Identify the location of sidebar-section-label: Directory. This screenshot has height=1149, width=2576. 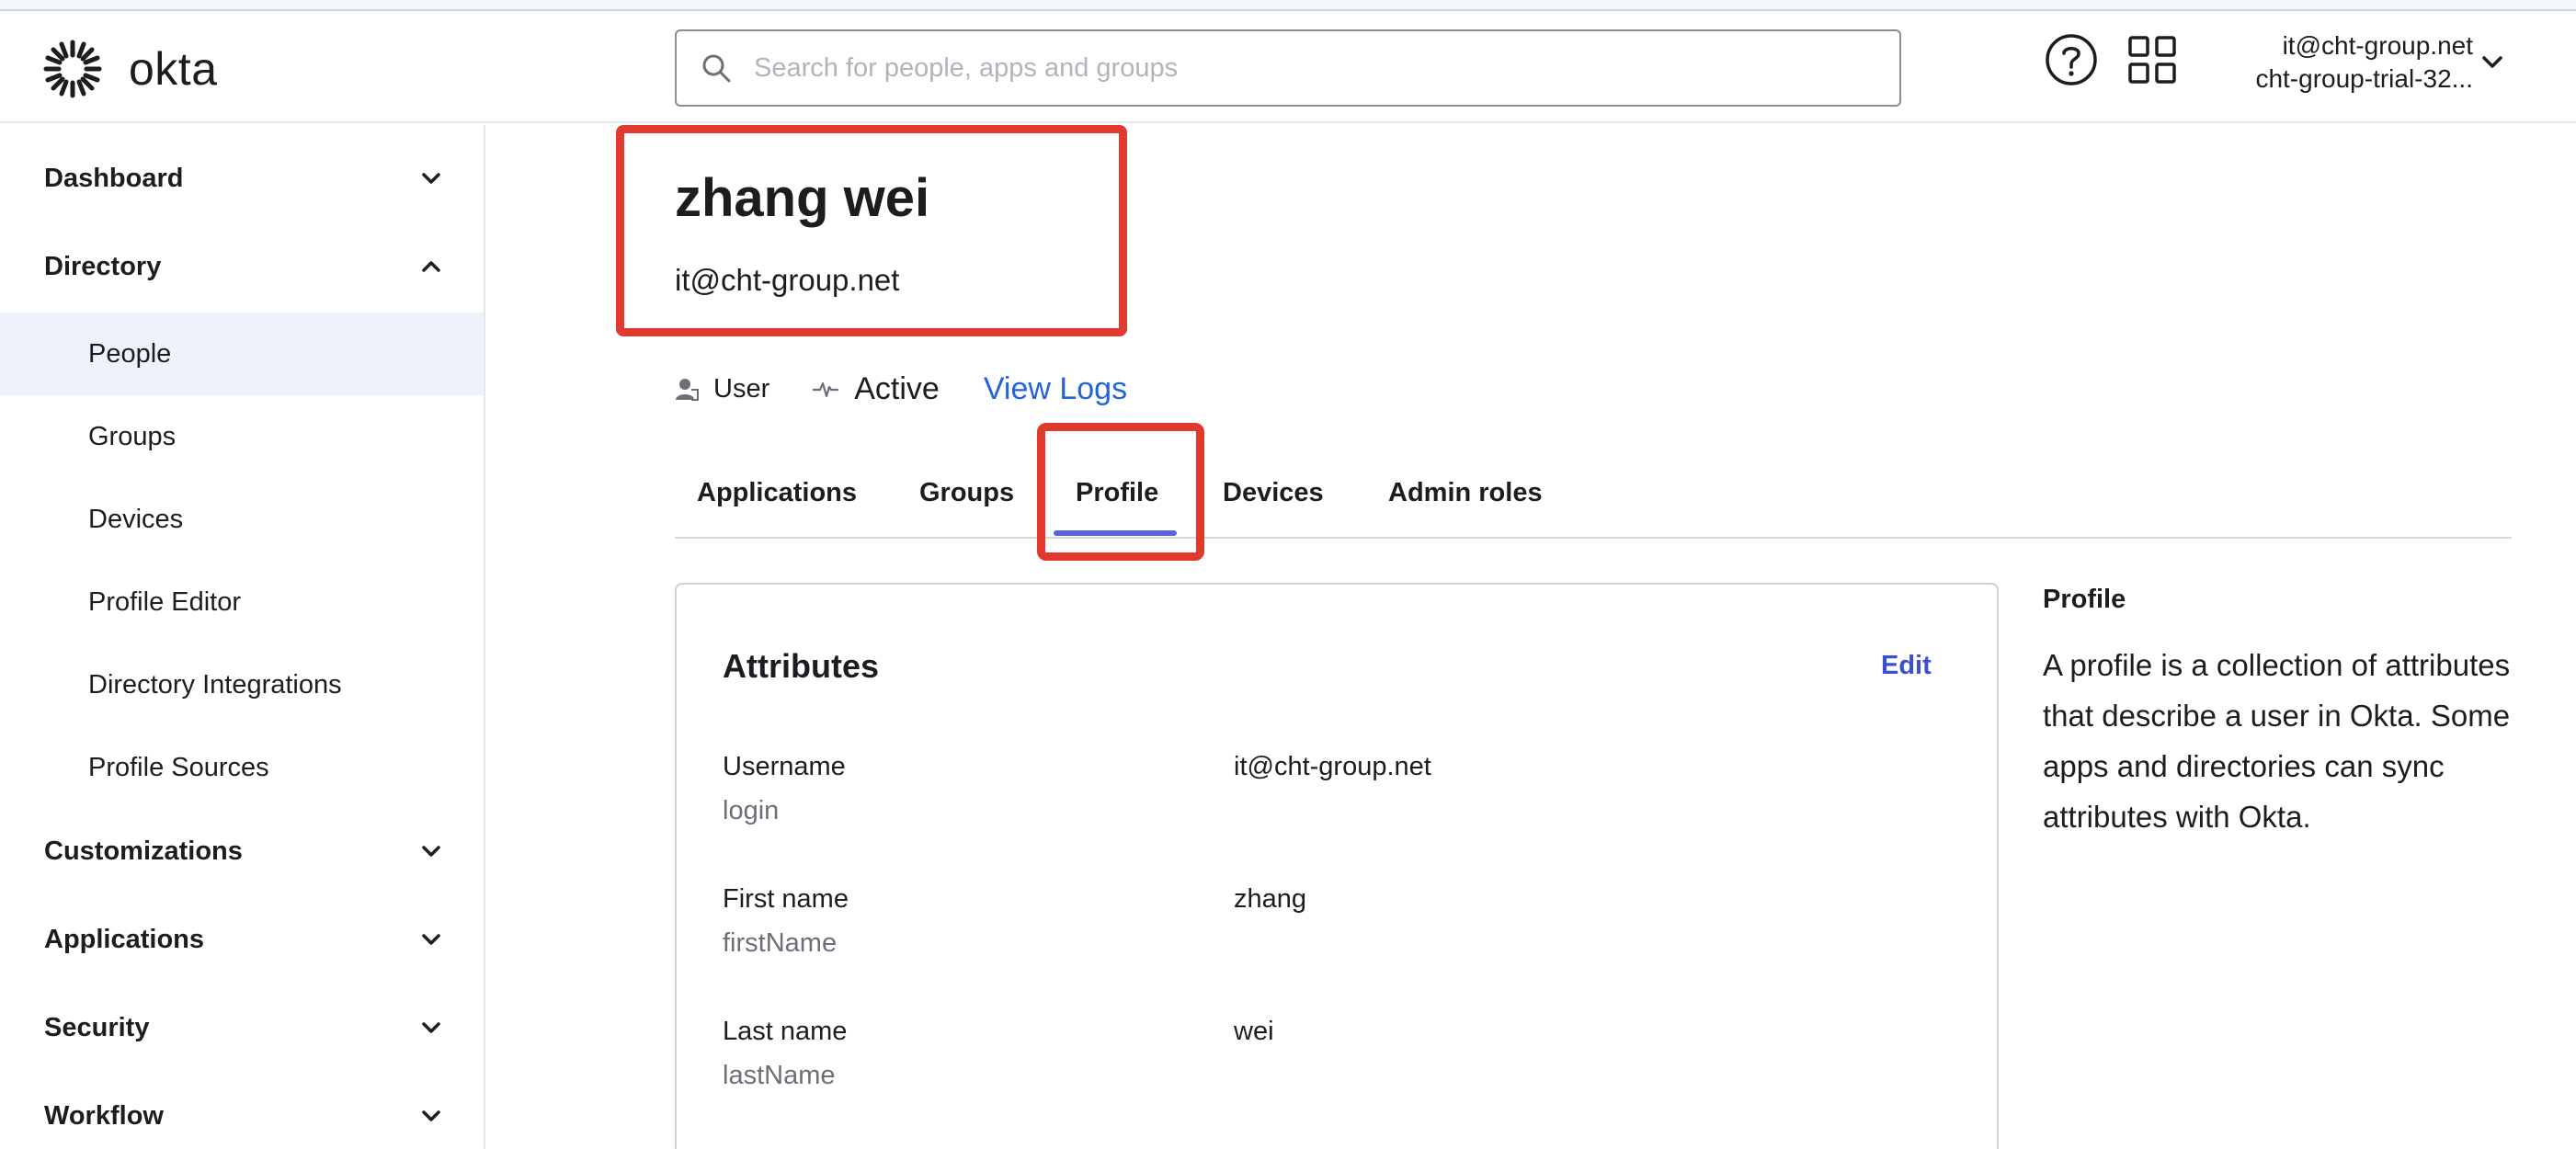
(103, 266).